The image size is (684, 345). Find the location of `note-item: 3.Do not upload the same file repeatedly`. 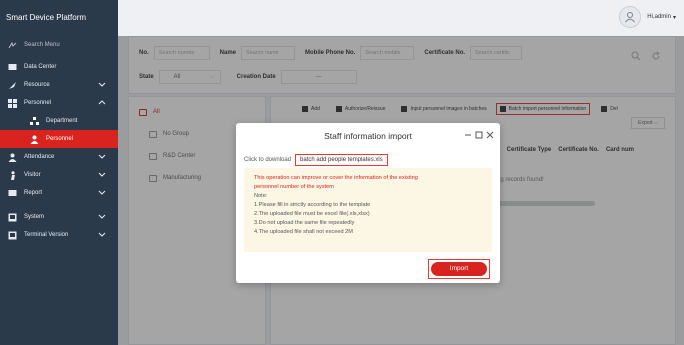

note-item: 3.Do not upload the same file repeatedly is located at coordinates (304, 223).